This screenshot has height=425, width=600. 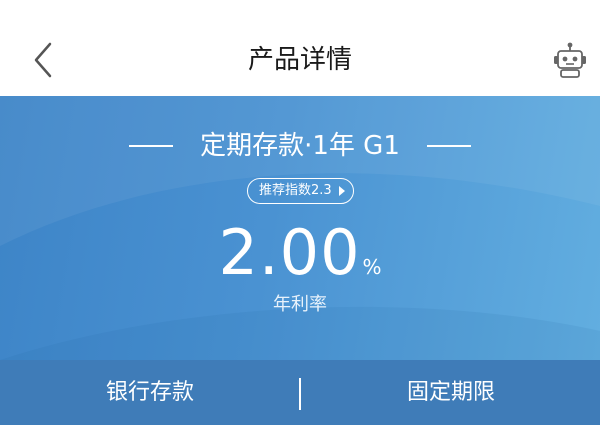 What do you see at coordinates (46, 60) in the screenshot?
I see `chevron-left-icon` at bounding box center [46, 60].